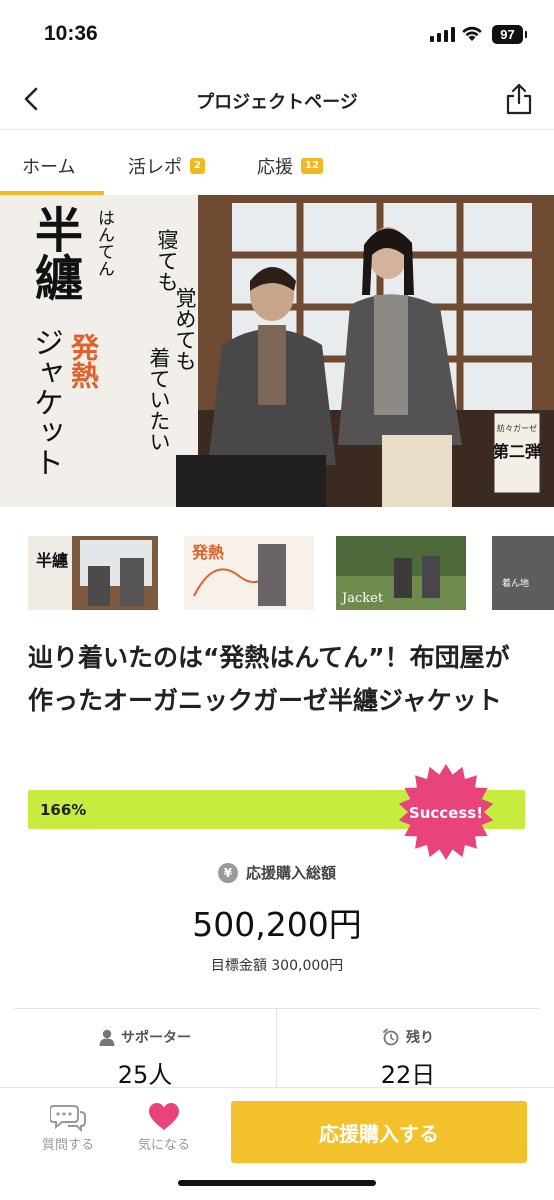  What do you see at coordinates (54, 253) in the screenshot?
I see `hero-main-title: 半纏` at bounding box center [54, 253].